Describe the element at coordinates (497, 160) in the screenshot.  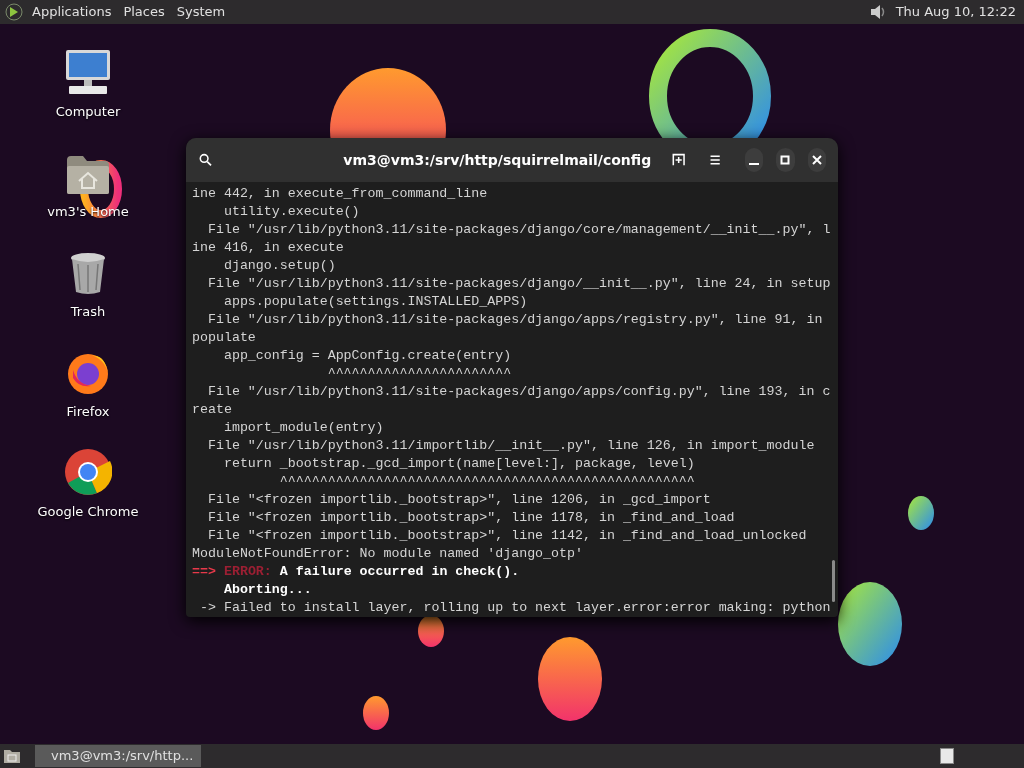
I see `window-title: vm3@vm3:/srv/http/squirrelmail/config` at that location.